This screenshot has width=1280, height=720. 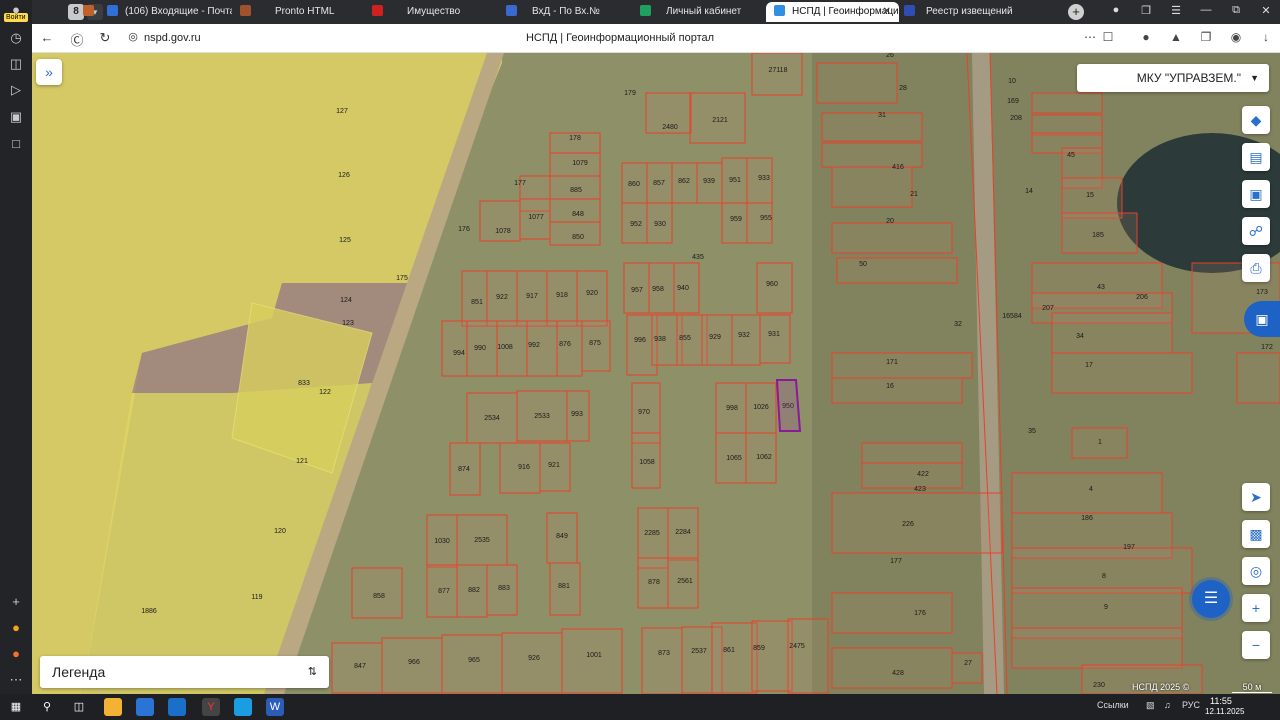 What do you see at coordinates (1256, 194) in the screenshot?
I see `select-area-icon: ▣` at bounding box center [1256, 194].